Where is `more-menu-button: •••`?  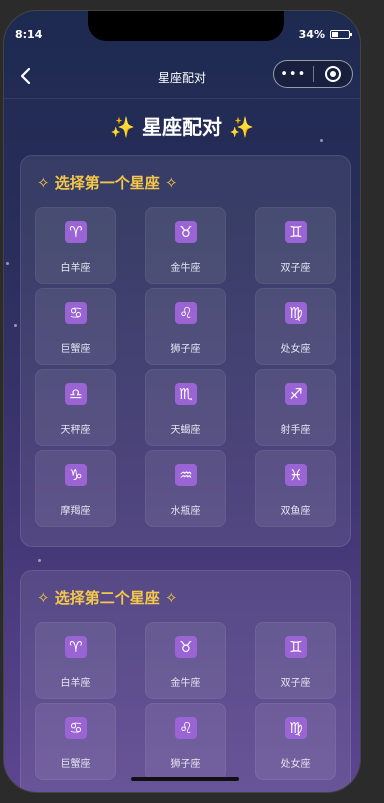 more-menu-button: ••• is located at coordinates (293, 74).